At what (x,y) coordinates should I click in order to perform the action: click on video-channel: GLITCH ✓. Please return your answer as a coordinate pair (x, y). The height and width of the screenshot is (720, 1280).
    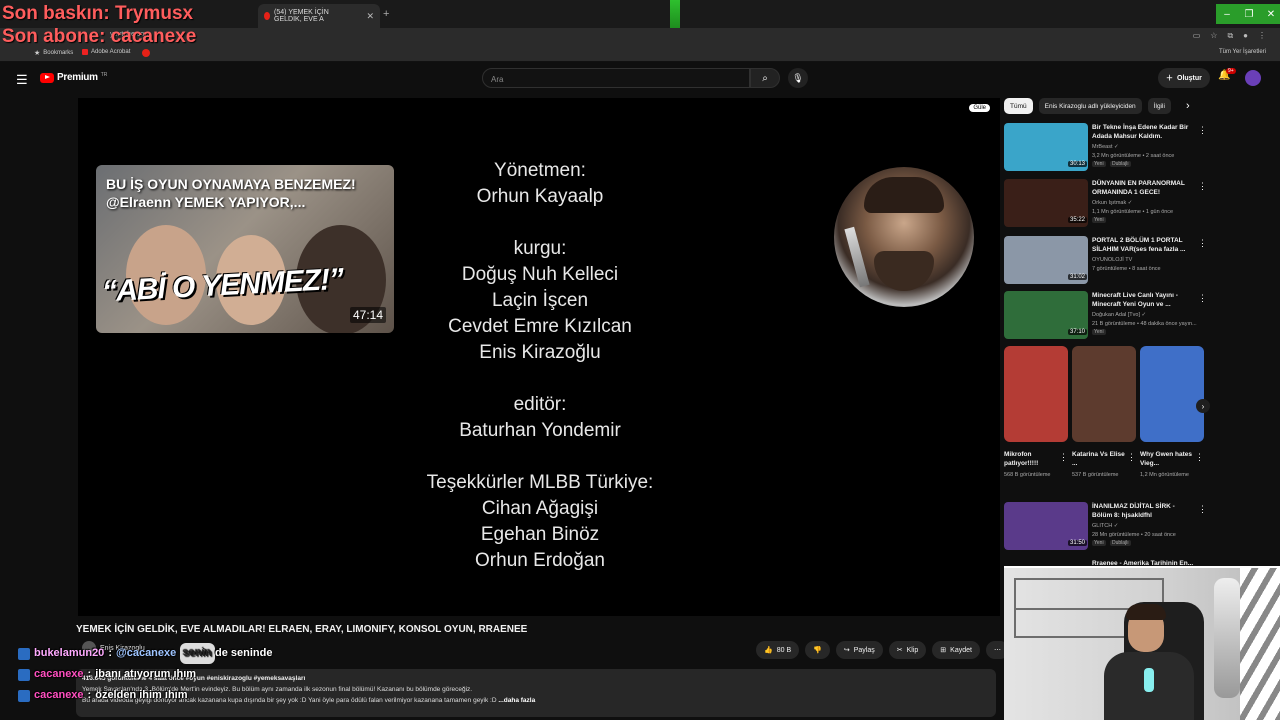
    Looking at the image, I should click on (1105, 526).